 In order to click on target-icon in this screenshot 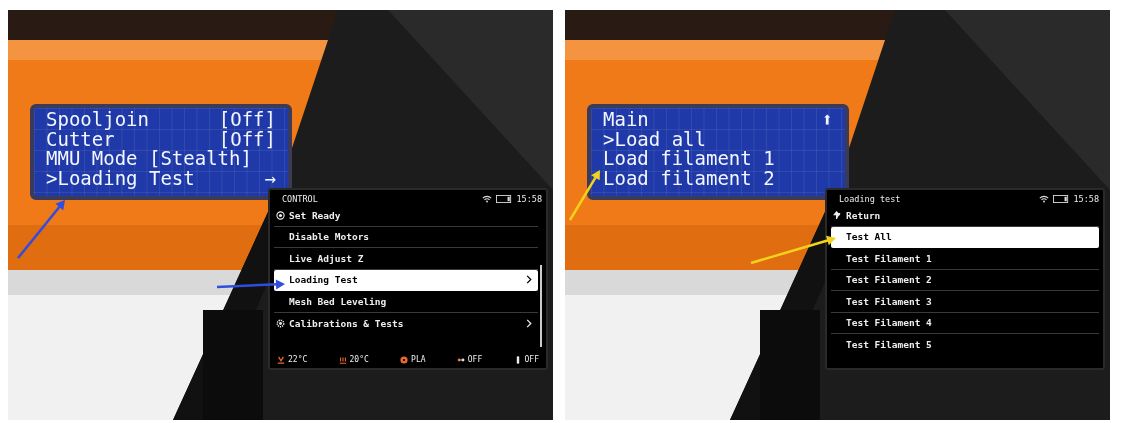, I will do `click(280, 215)`.